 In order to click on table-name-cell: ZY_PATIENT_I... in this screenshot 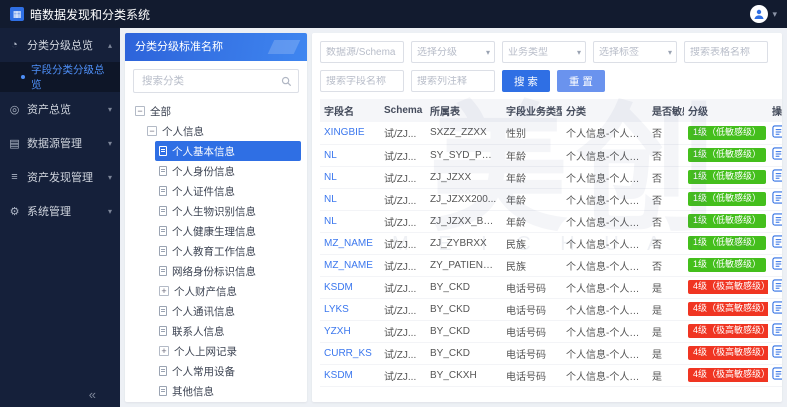, I will do `click(464, 265)`.